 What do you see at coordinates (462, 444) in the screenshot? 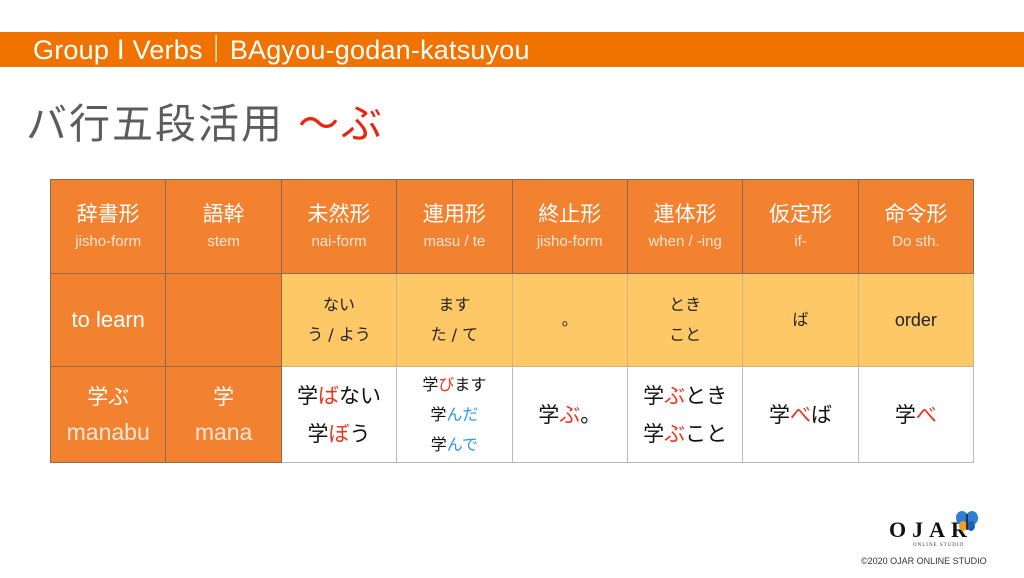
I see `ending: んで` at bounding box center [462, 444].